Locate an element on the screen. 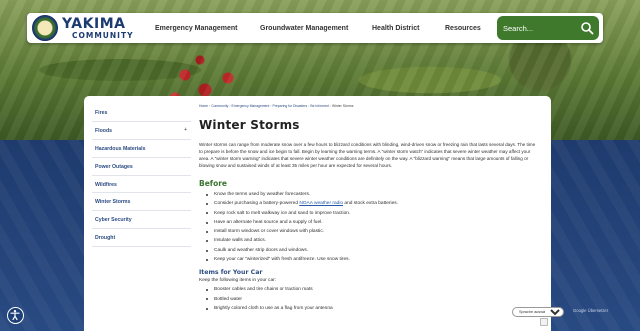  language-select: Sprache auswählen is located at coordinates (538, 312).